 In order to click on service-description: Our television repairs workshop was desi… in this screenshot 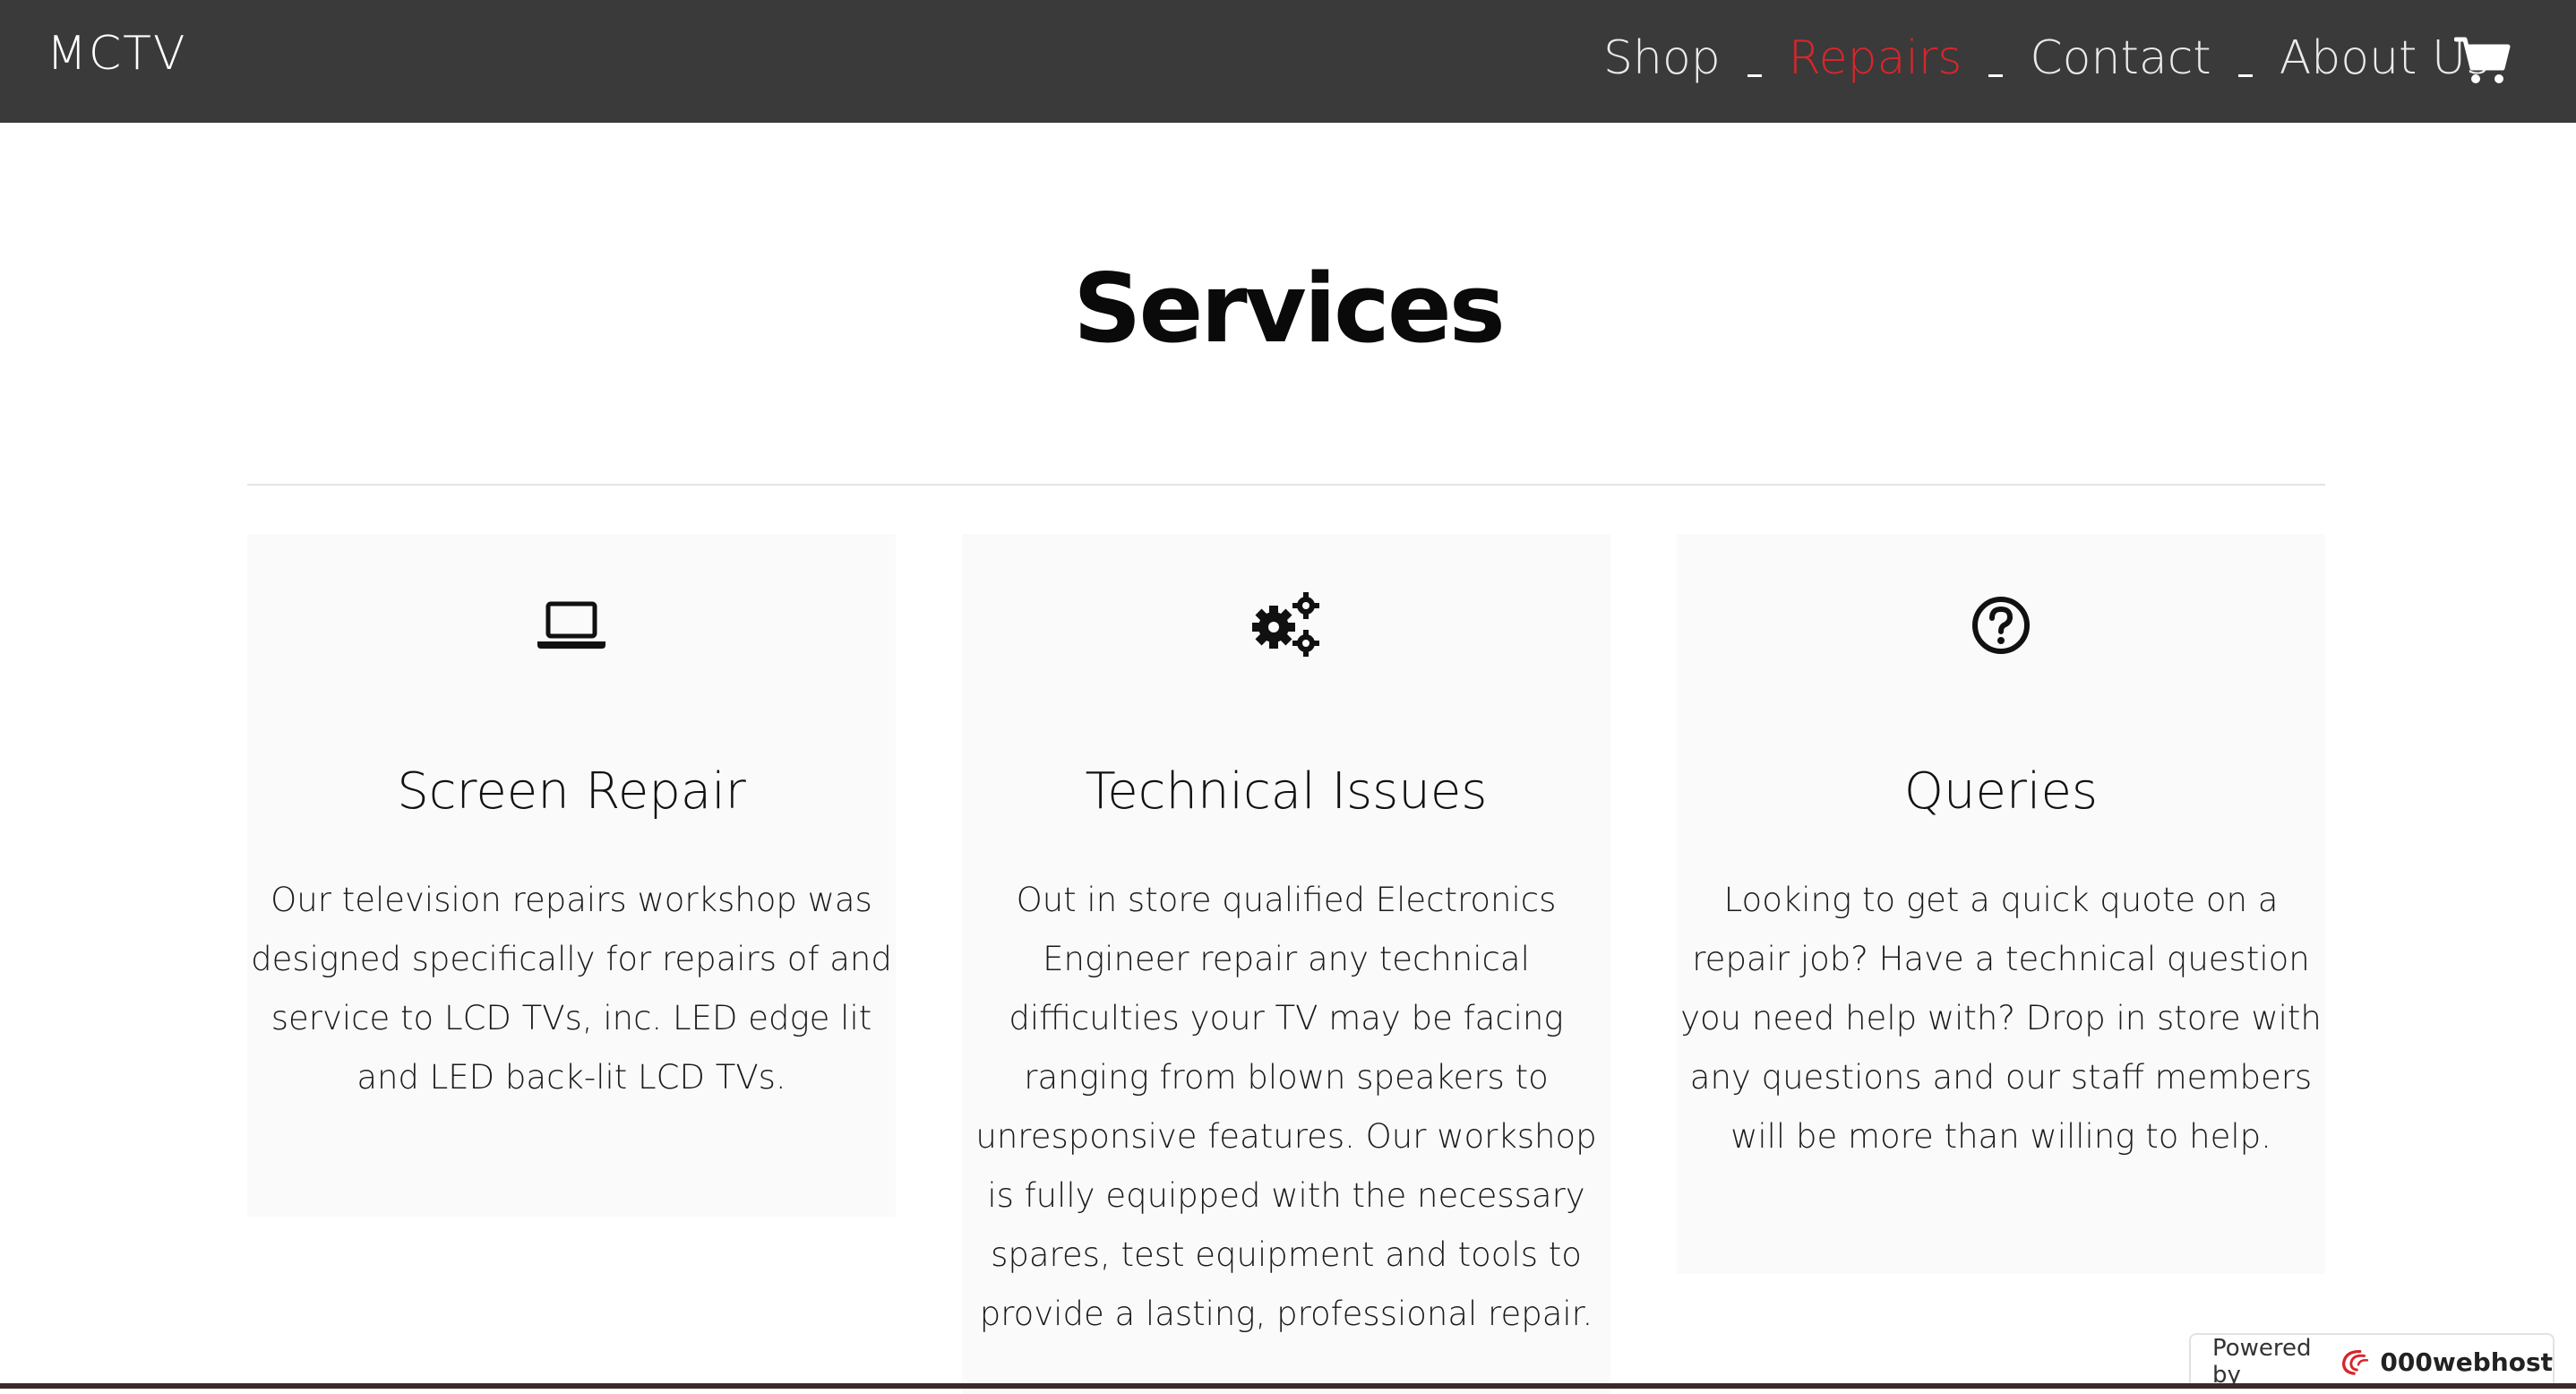, I will do `click(571, 989)`.